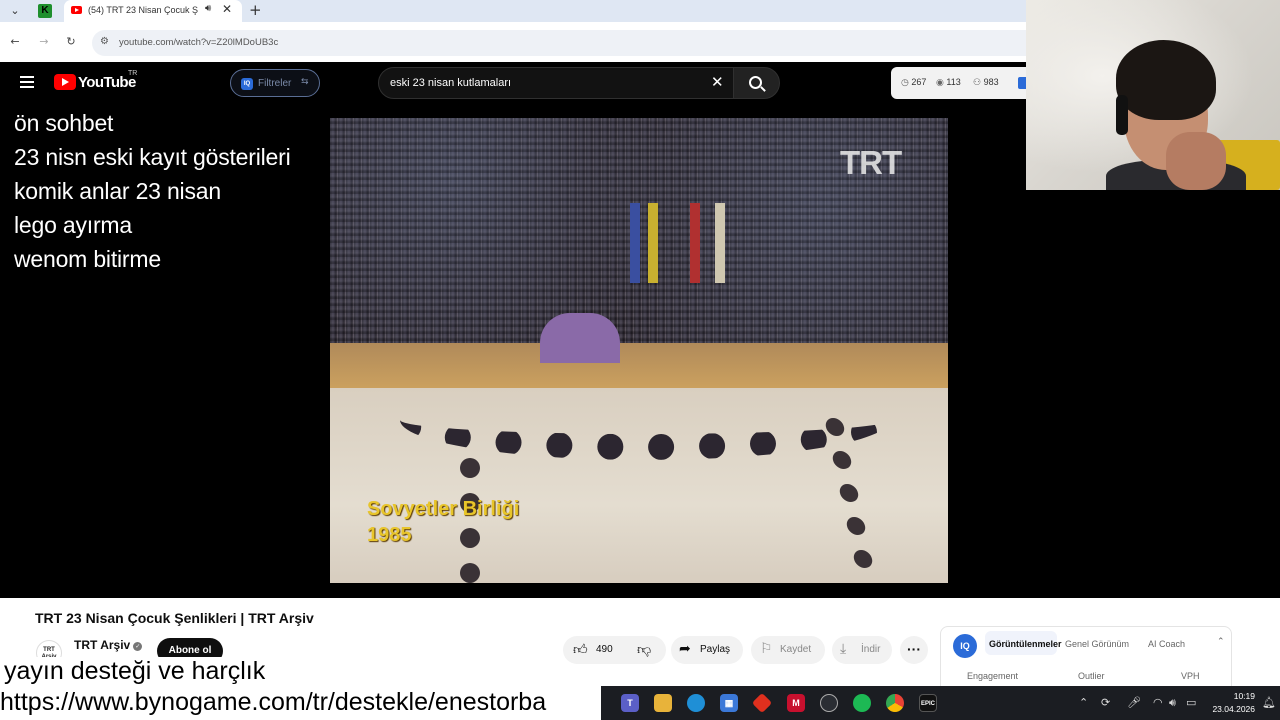 The height and width of the screenshot is (720, 1280). Describe the element at coordinates (102, 645) in the screenshot. I see `channel-name-text: TRT Arşiv` at that location.